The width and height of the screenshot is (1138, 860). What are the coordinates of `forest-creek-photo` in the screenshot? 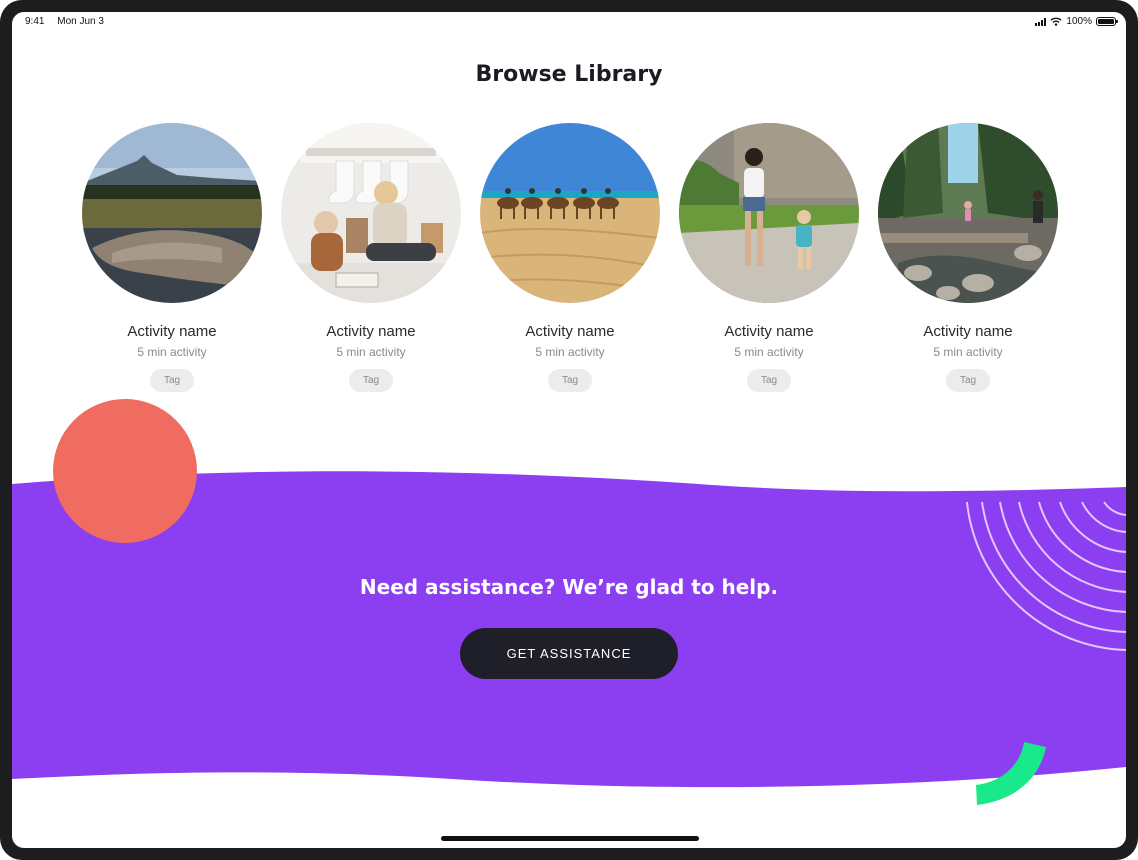 It's located at (968, 213).